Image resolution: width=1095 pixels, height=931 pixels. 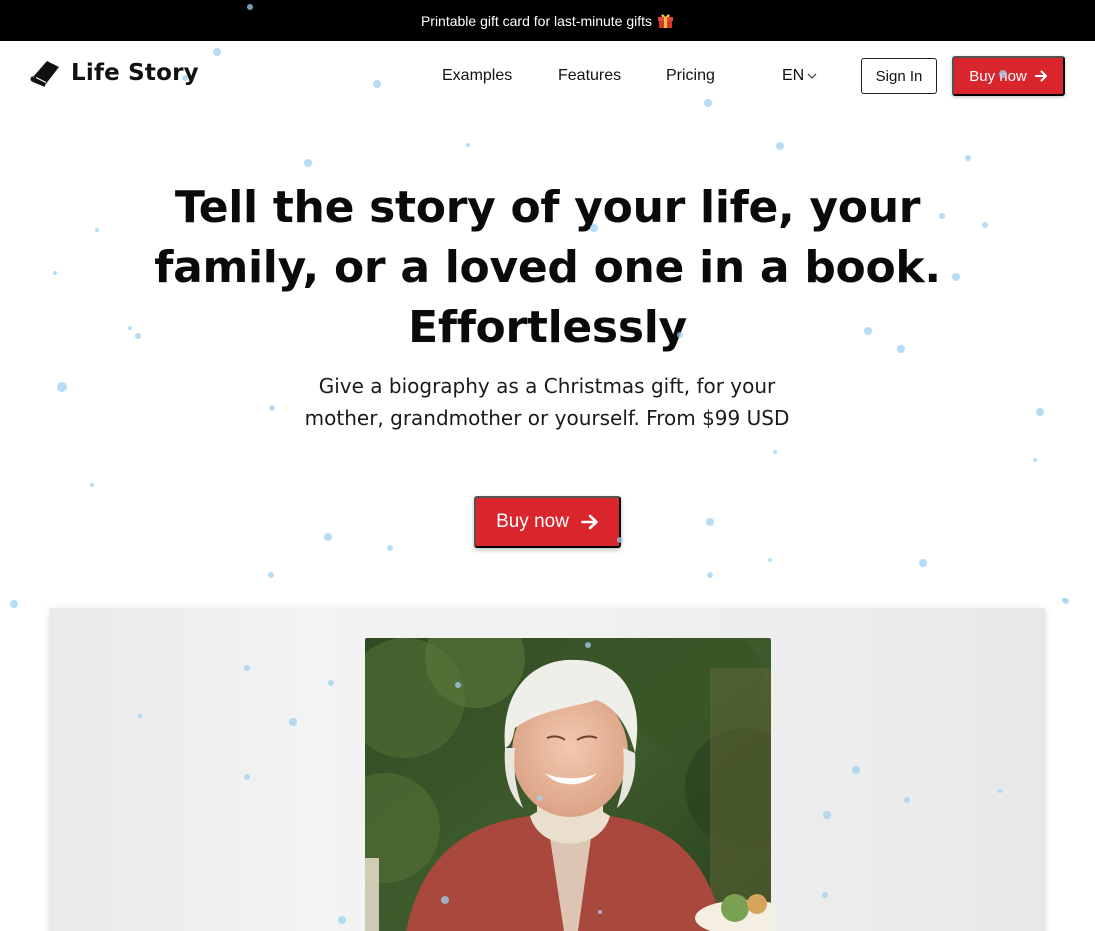 I want to click on hero-buy-now-label: Buy now, so click(x=532, y=521).